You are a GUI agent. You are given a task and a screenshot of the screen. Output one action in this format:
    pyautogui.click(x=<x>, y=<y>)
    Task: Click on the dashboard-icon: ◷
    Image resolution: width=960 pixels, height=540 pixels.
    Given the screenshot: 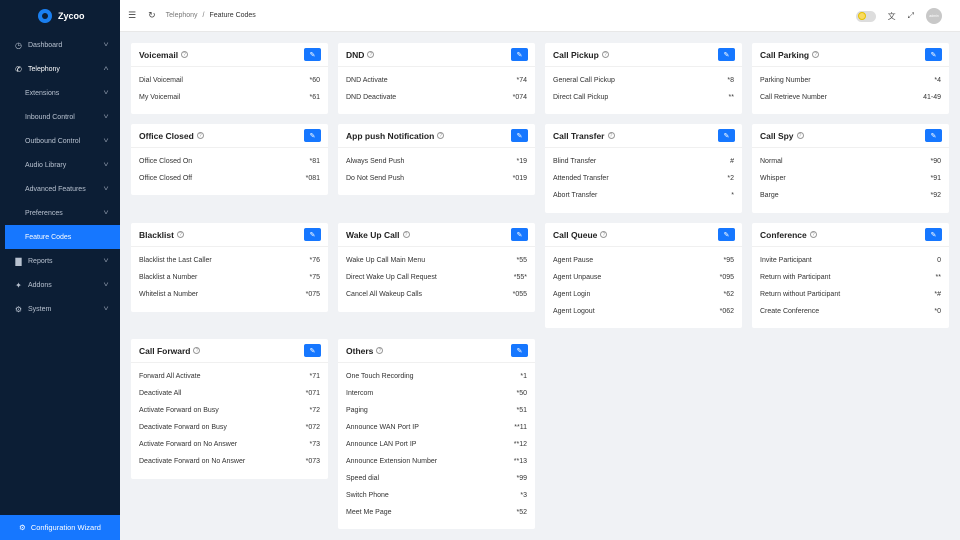 What is the action you would take?
    pyautogui.click(x=18, y=45)
    